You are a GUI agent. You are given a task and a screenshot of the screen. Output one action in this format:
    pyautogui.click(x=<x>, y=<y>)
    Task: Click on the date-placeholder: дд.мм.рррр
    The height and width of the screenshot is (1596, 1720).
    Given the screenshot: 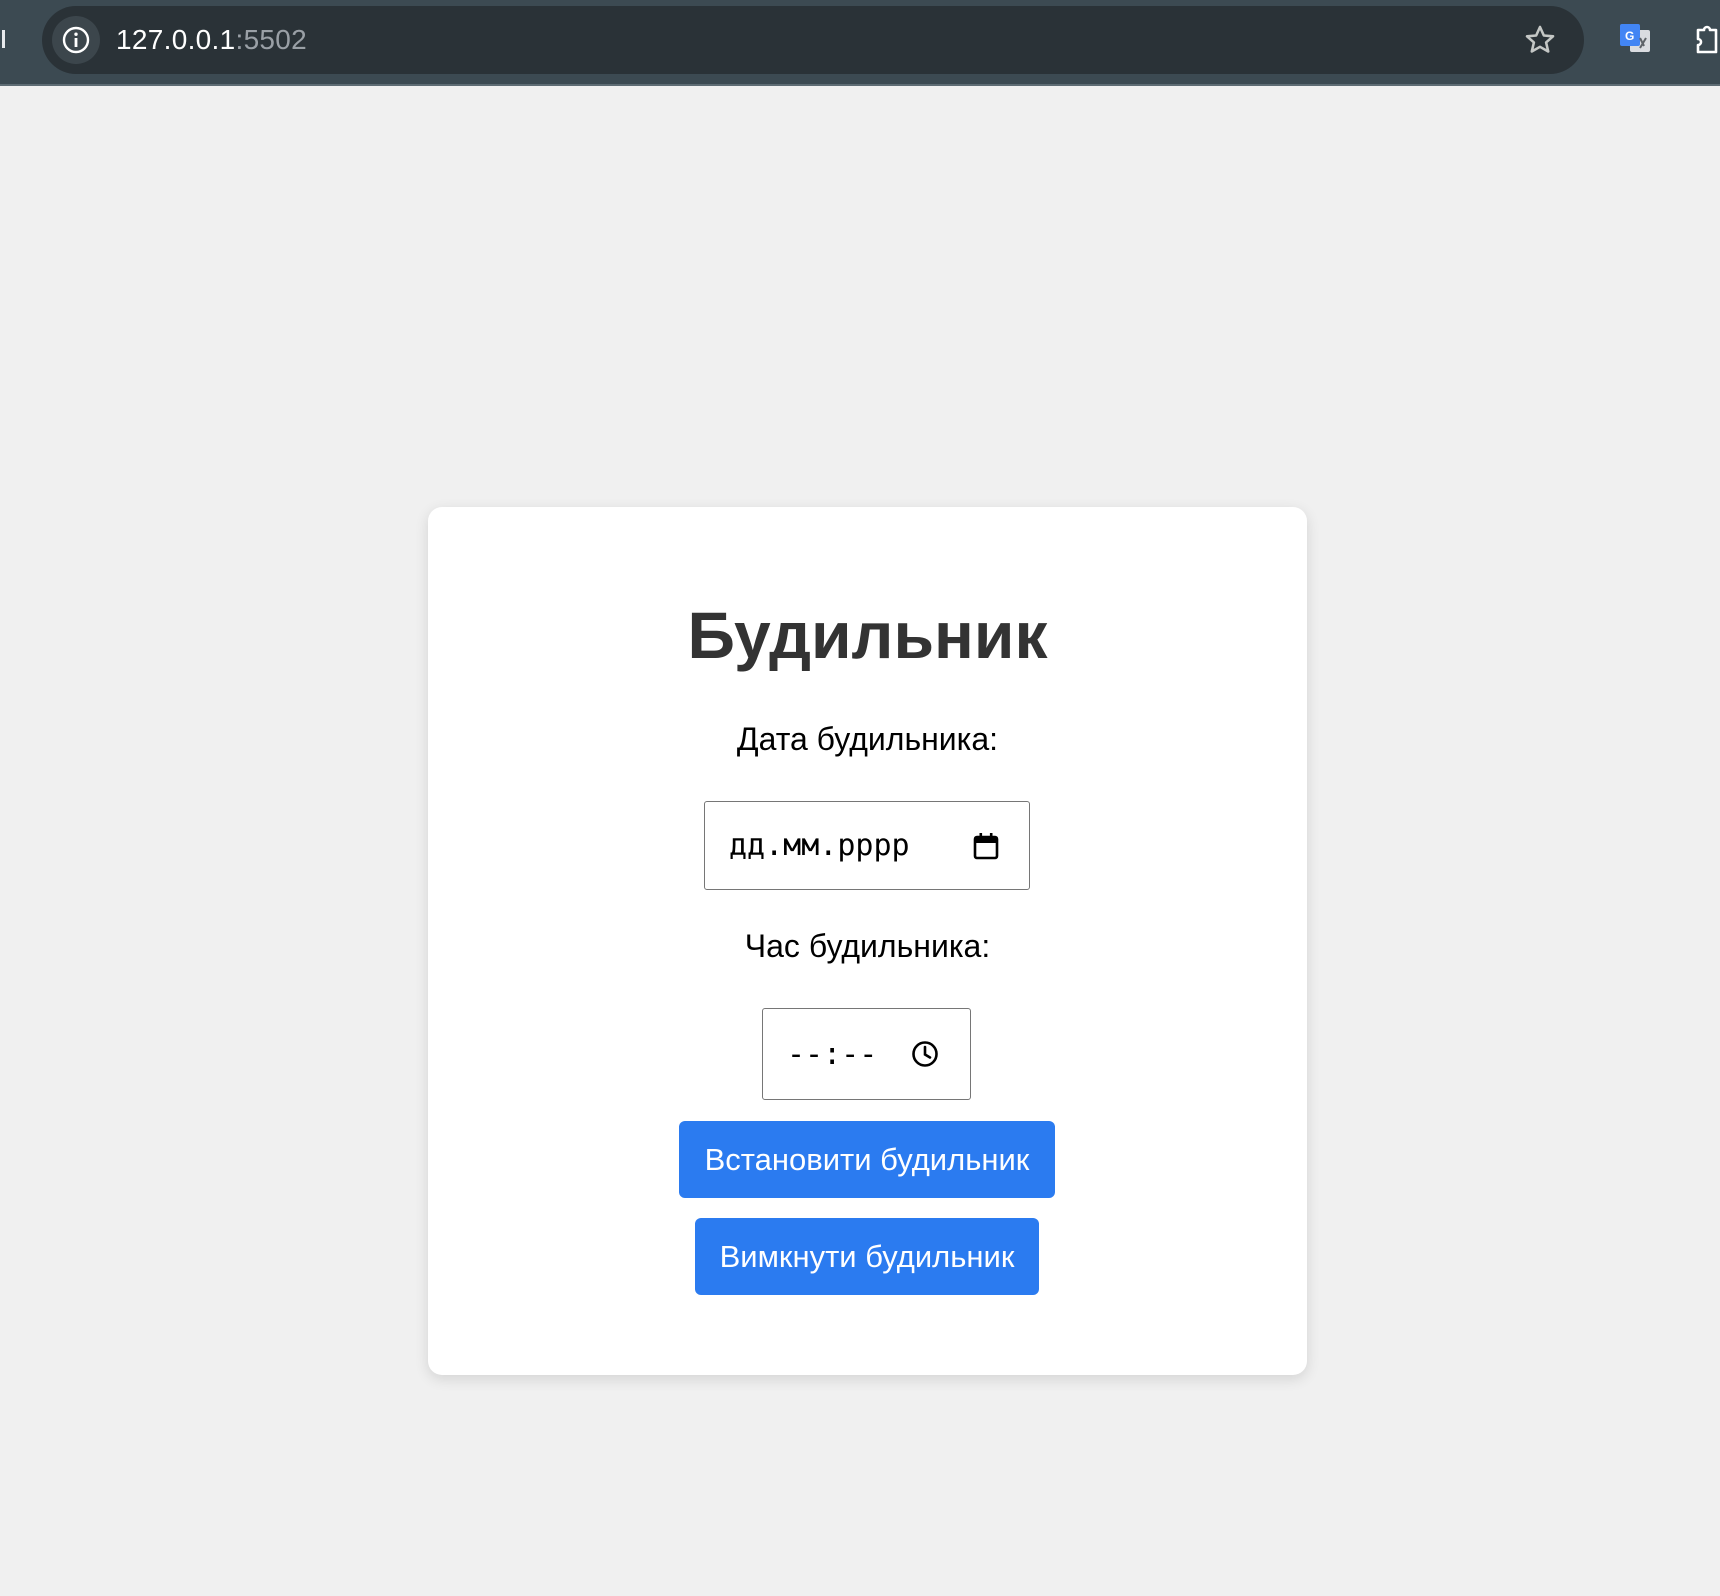 What is the action you would take?
    pyautogui.click(x=819, y=845)
    